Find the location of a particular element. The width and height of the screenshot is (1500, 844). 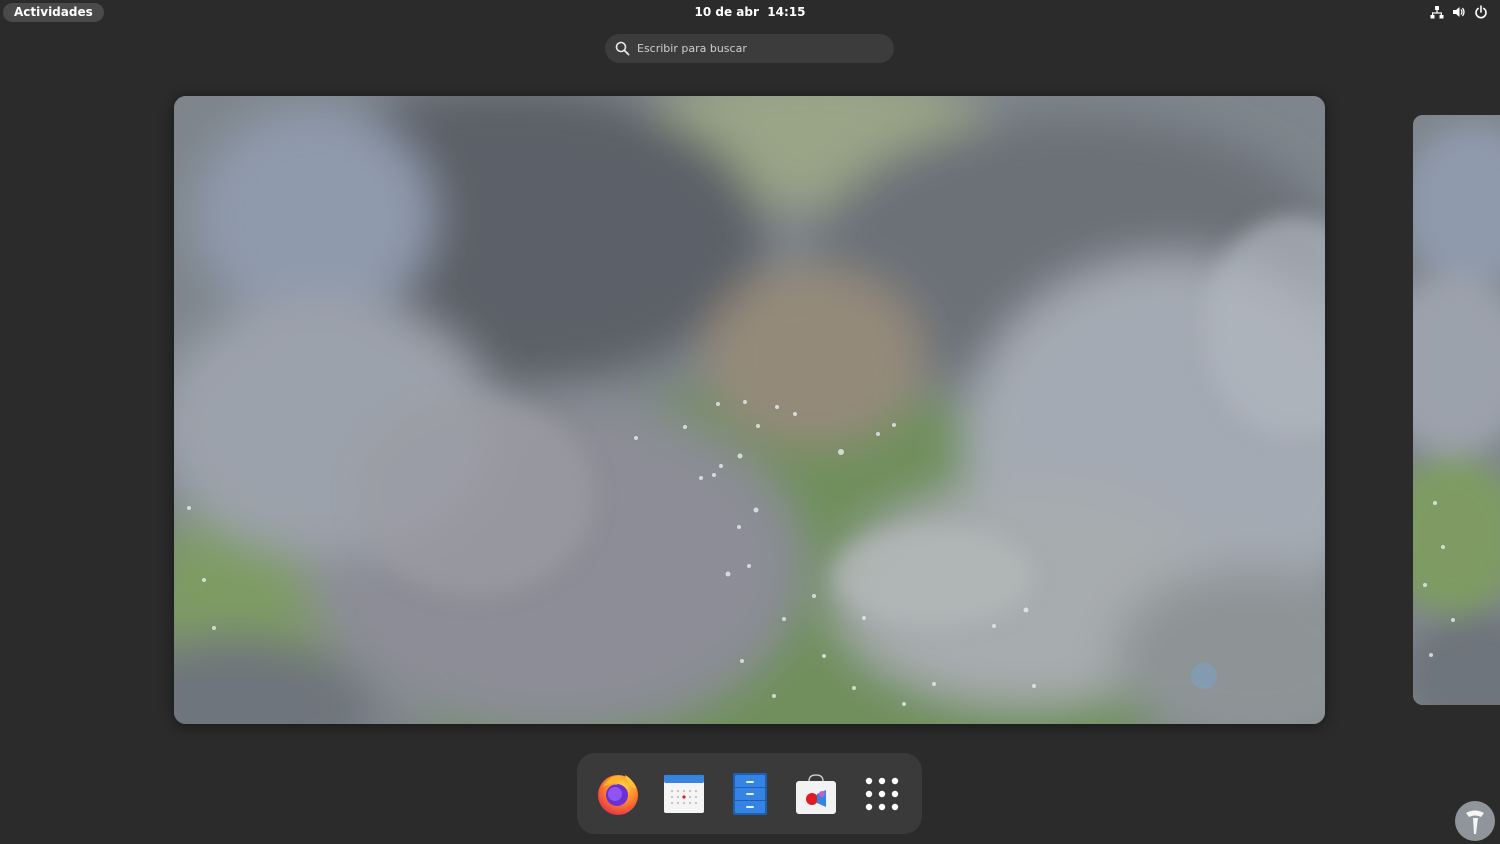

wallpaper-next is located at coordinates (1456, 410).